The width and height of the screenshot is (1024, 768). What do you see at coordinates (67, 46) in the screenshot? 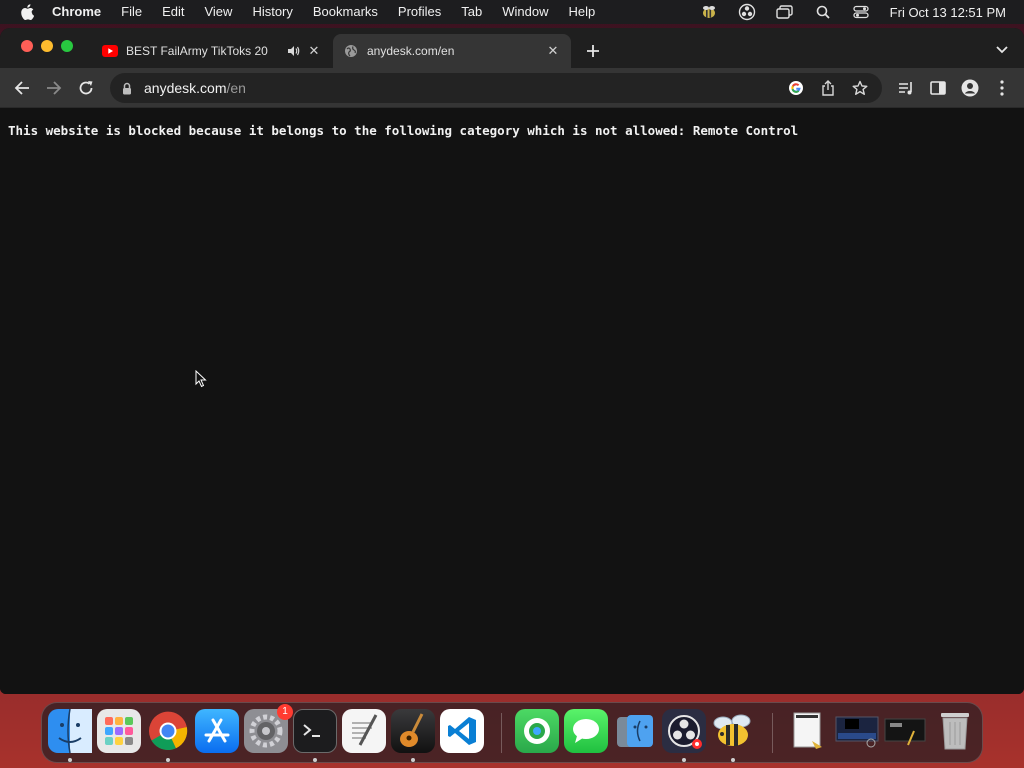
I see `window-zoom-button` at bounding box center [67, 46].